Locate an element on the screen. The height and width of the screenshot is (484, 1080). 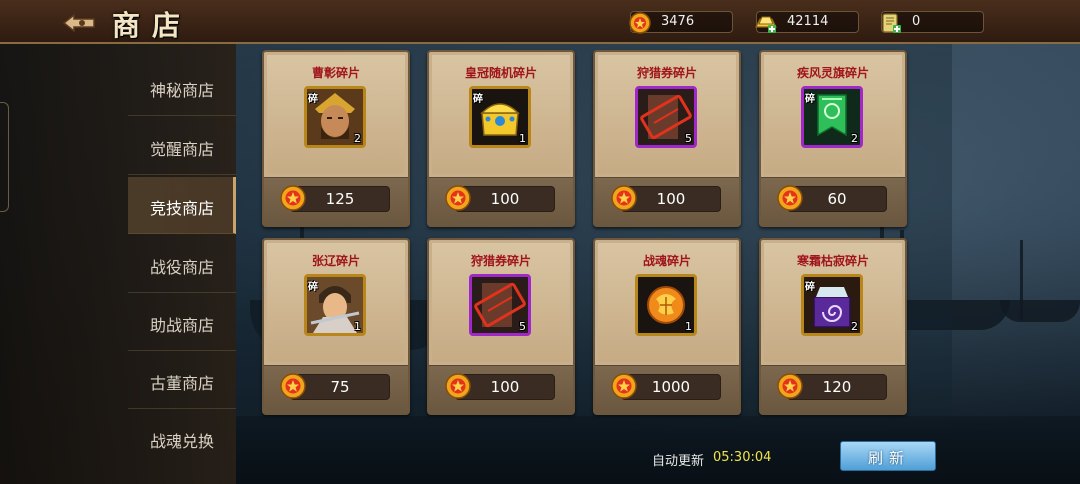
item-name: 曹彰碎片 is located at coordinates (335, 73).